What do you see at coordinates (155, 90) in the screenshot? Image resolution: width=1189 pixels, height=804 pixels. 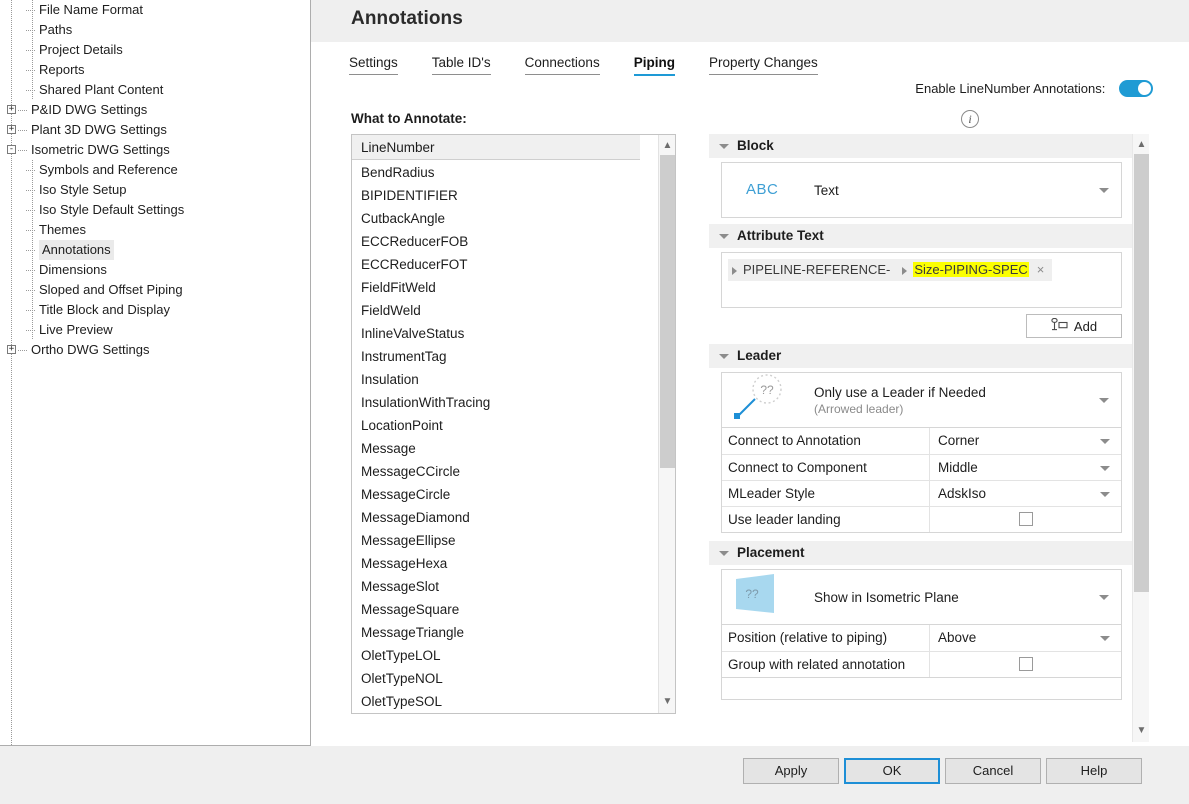 I see `tree-item-shared-plant-content: Shared Plant Content` at bounding box center [155, 90].